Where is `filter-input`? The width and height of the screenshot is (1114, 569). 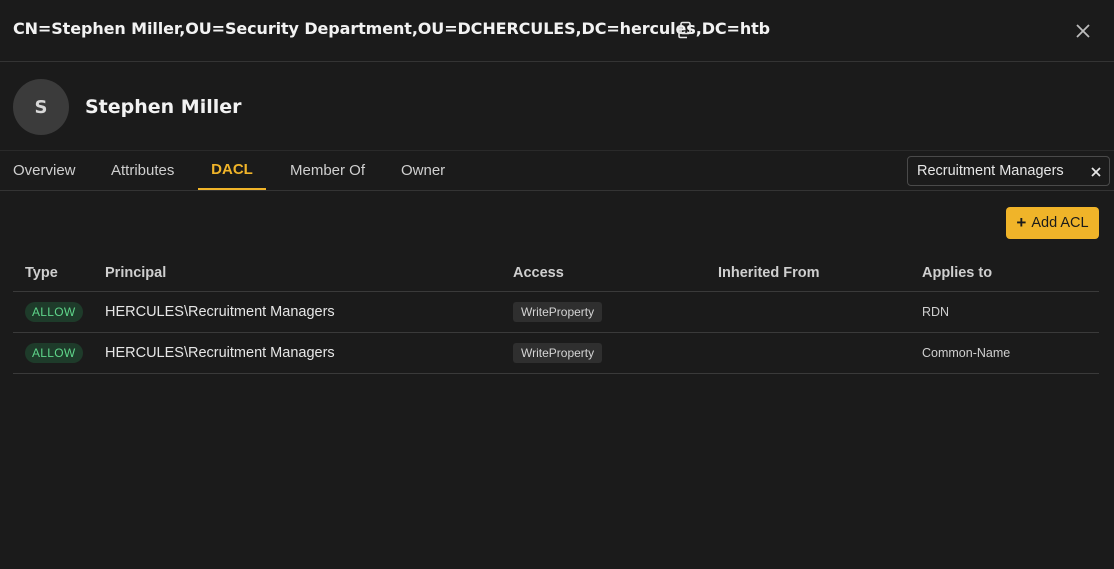
filter-input is located at coordinates (999, 171).